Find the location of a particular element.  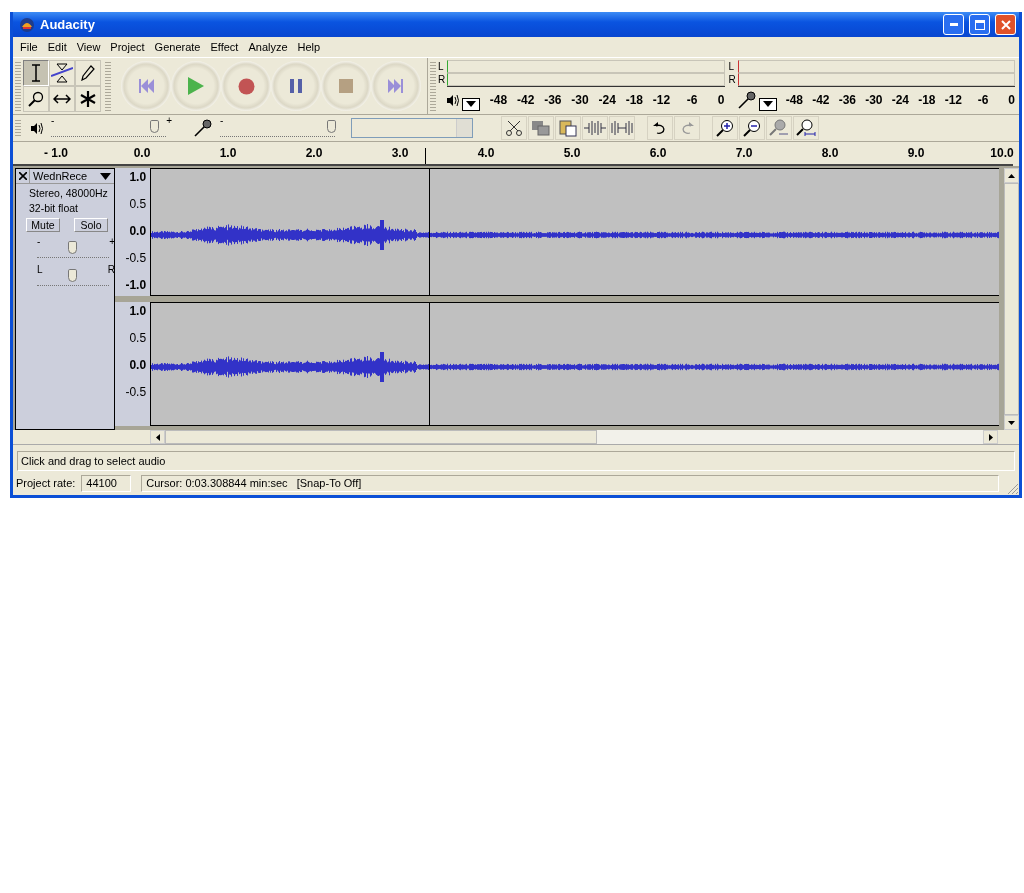

asterisk-icon is located at coordinates (88, 99).